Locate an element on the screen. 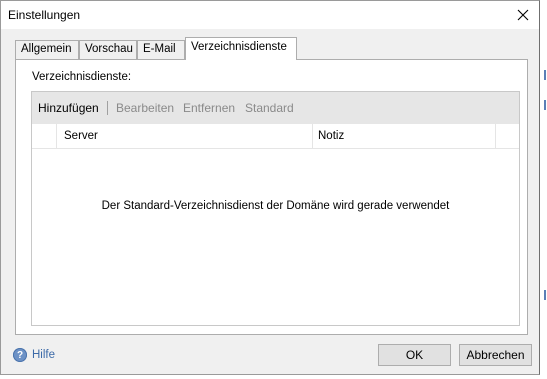 The height and width of the screenshot is (379, 547). column-header-row: Server Notiz is located at coordinates (275, 136).